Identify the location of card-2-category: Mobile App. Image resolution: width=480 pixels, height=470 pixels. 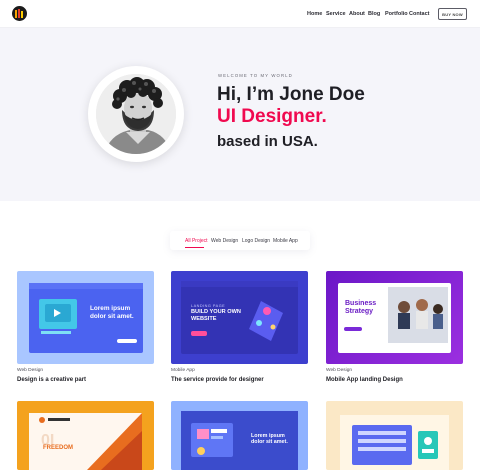
(183, 370).